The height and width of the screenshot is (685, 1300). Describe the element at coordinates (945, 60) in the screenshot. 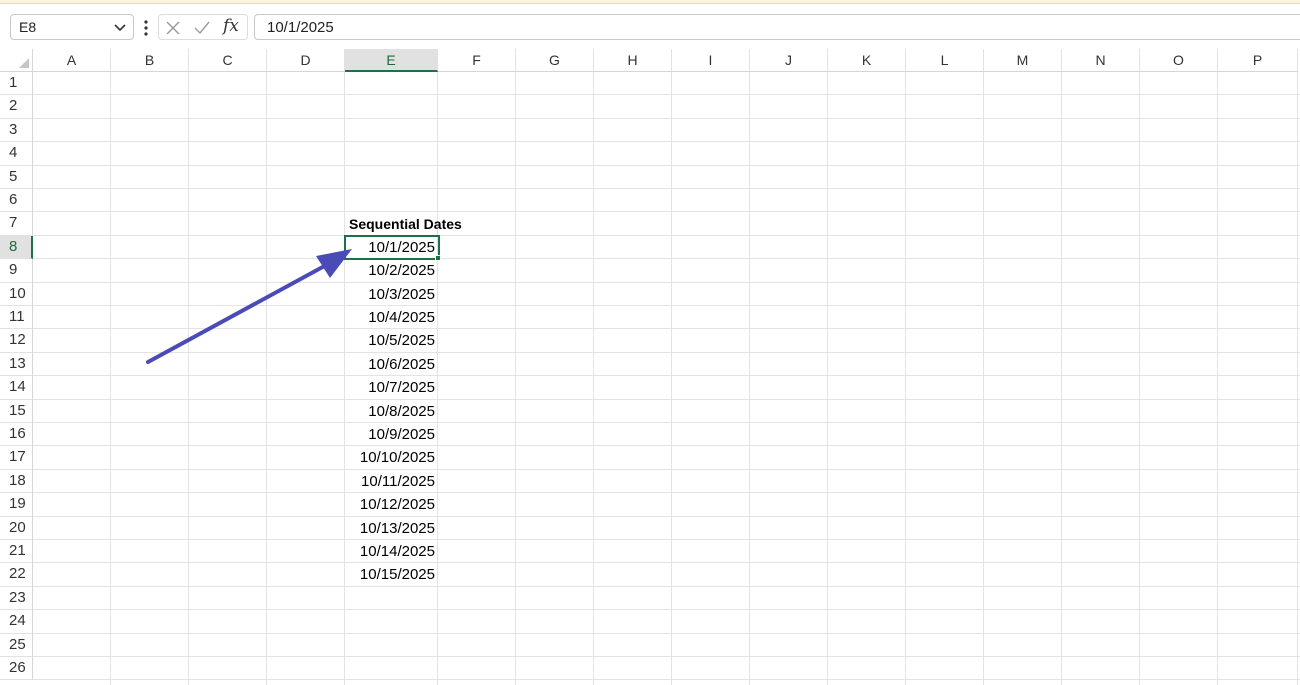

I see `column-header-l: L` at that location.